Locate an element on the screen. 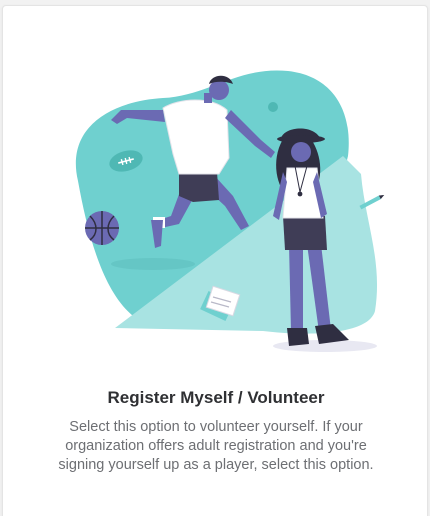 This screenshot has height=516, width=430. ground-shadow is located at coordinates (153, 264).